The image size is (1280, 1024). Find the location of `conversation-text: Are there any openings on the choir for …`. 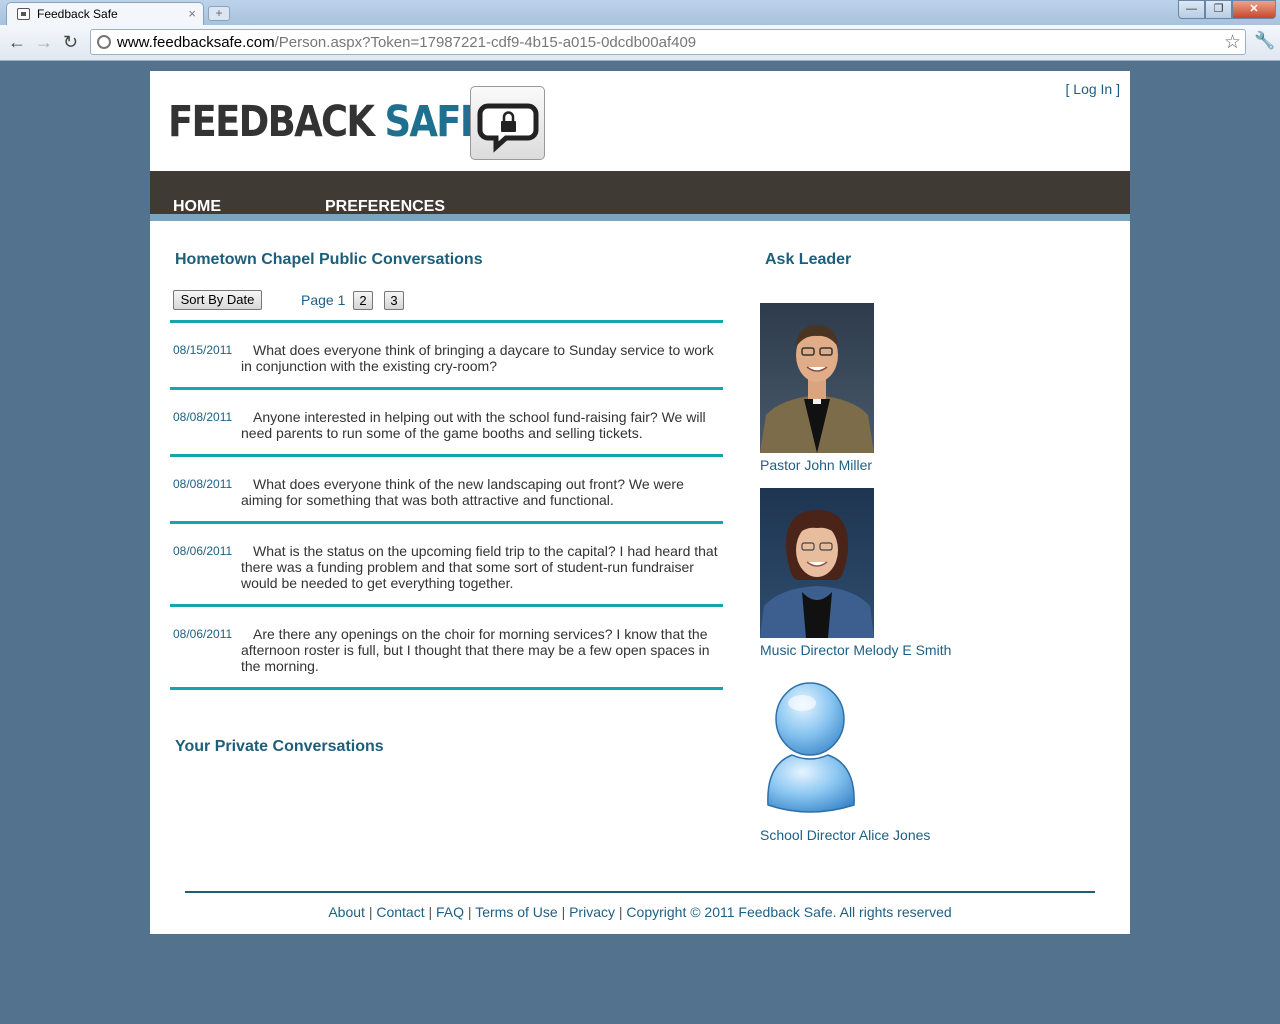

conversation-text: Are there any openings on the choir for … is located at coordinates (483, 650).